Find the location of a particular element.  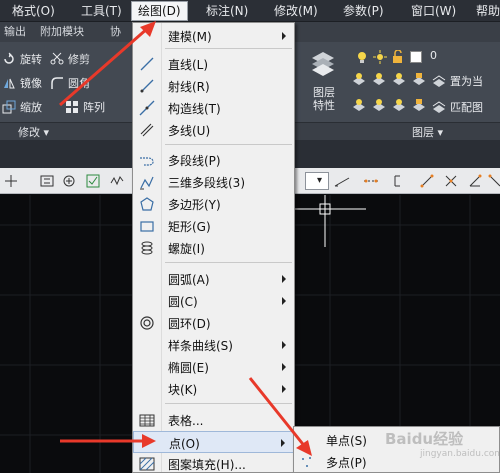

menu-item-label: 圆弧(A) is located at coordinates (189, 280).